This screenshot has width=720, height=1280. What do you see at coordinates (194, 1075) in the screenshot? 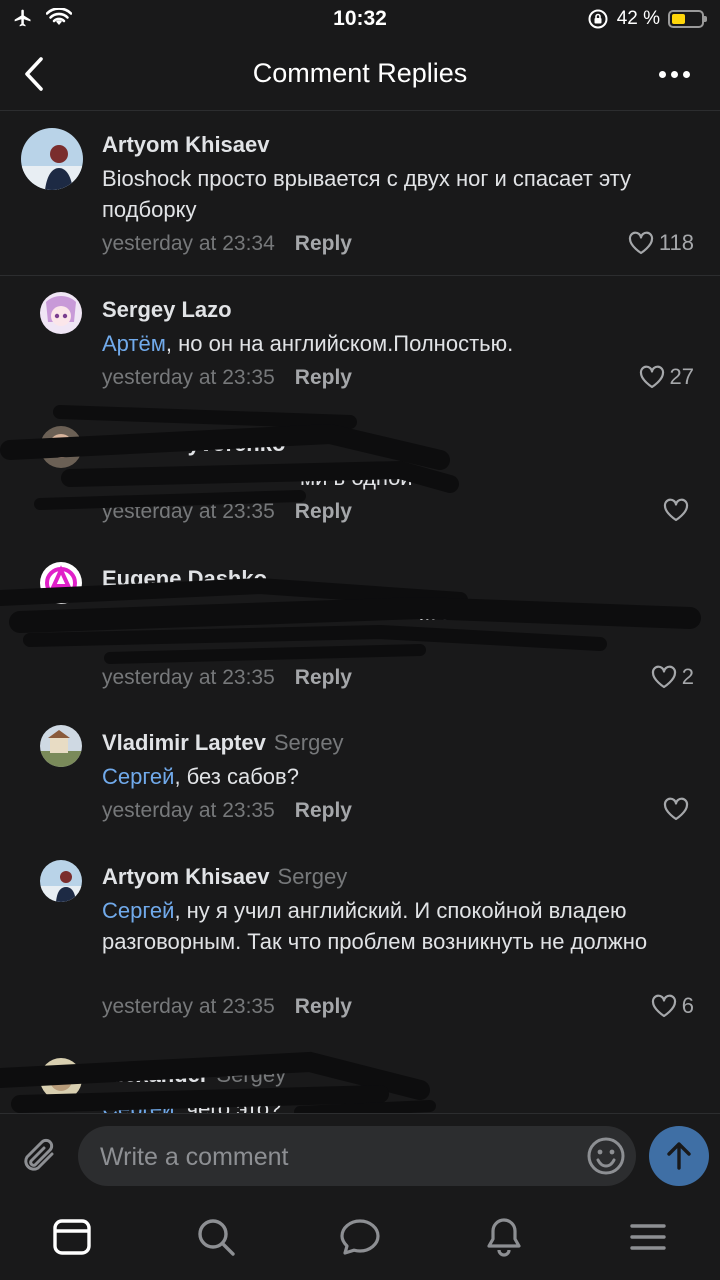
I see `comment-author: Alexander Sergey` at bounding box center [194, 1075].